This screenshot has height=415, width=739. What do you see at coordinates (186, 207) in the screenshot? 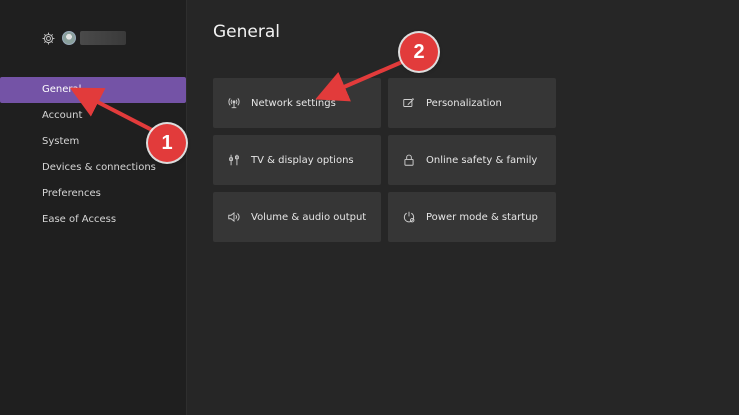
I see `sidebar-divider` at bounding box center [186, 207].